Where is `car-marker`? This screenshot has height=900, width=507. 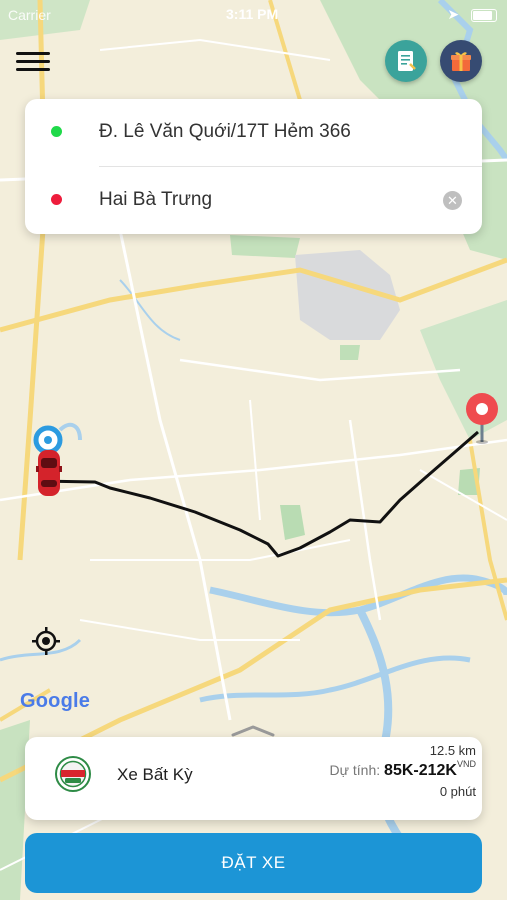
car-marker is located at coordinates (48, 460).